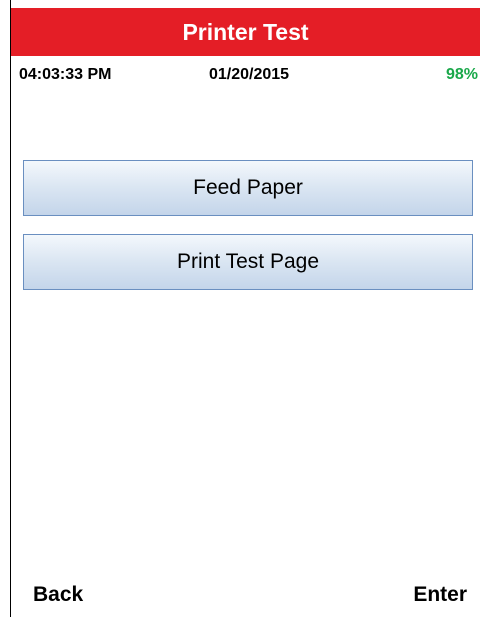  I want to click on page-title: Printer Test, so click(245, 31).